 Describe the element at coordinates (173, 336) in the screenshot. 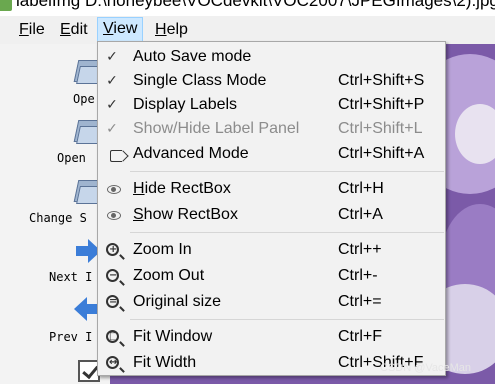

I see `menu-item-label: Fit Window` at that location.